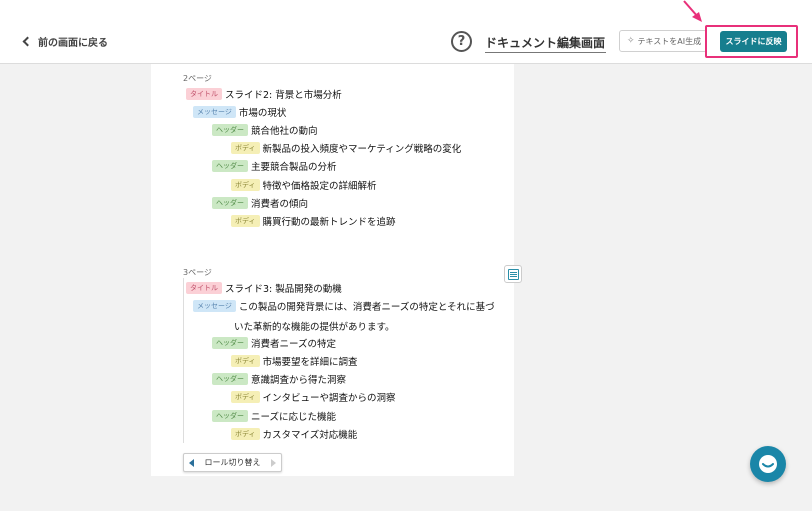  Describe the element at coordinates (273, 462) in the screenshot. I see `arrow-right-icon` at that location.